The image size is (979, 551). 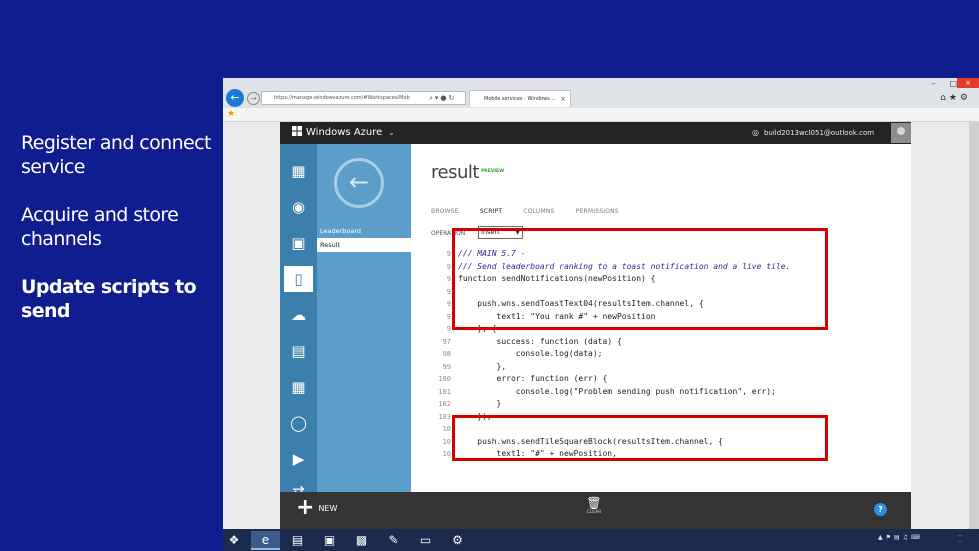 What do you see at coordinates (298, 171) in the screenshot?
I see `all-items-grid-icon: ▦` at bounding box center [298, 171].